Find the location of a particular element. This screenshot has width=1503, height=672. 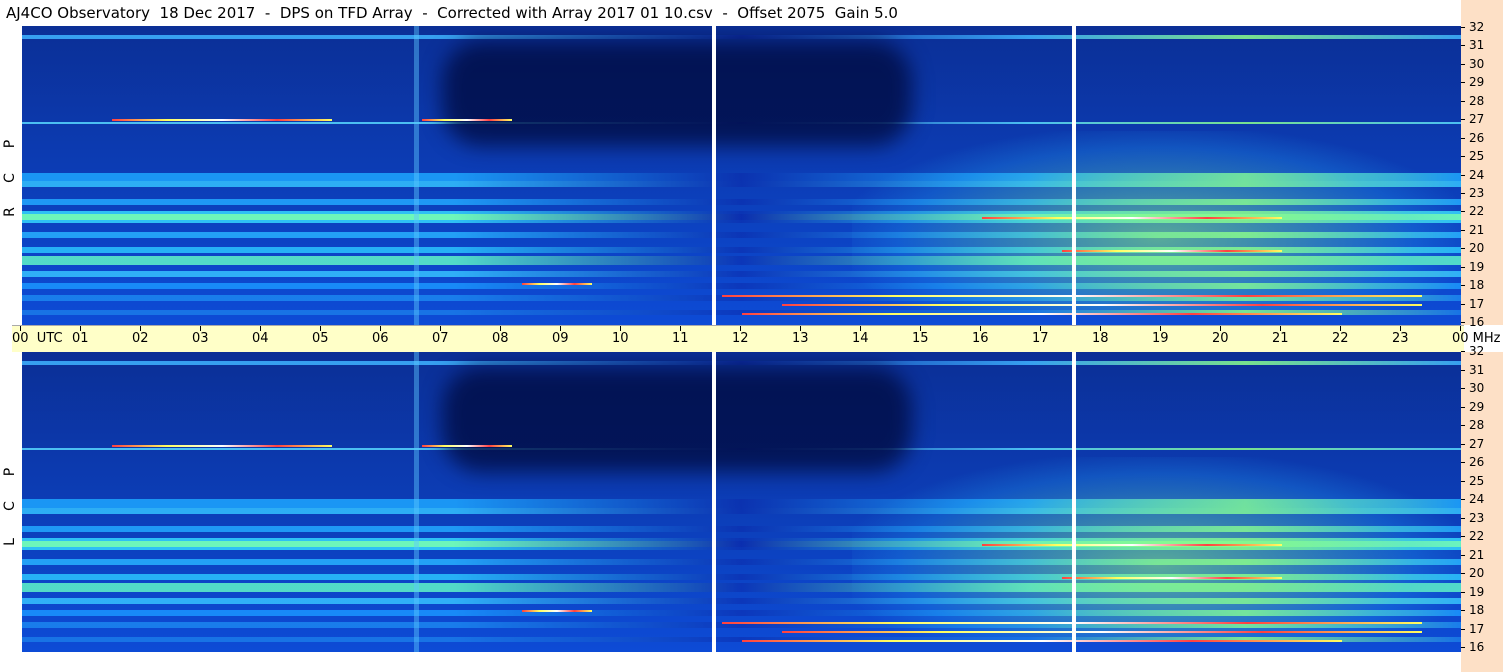

rcp-label-column: P C R is located at coordinates (11, 175).